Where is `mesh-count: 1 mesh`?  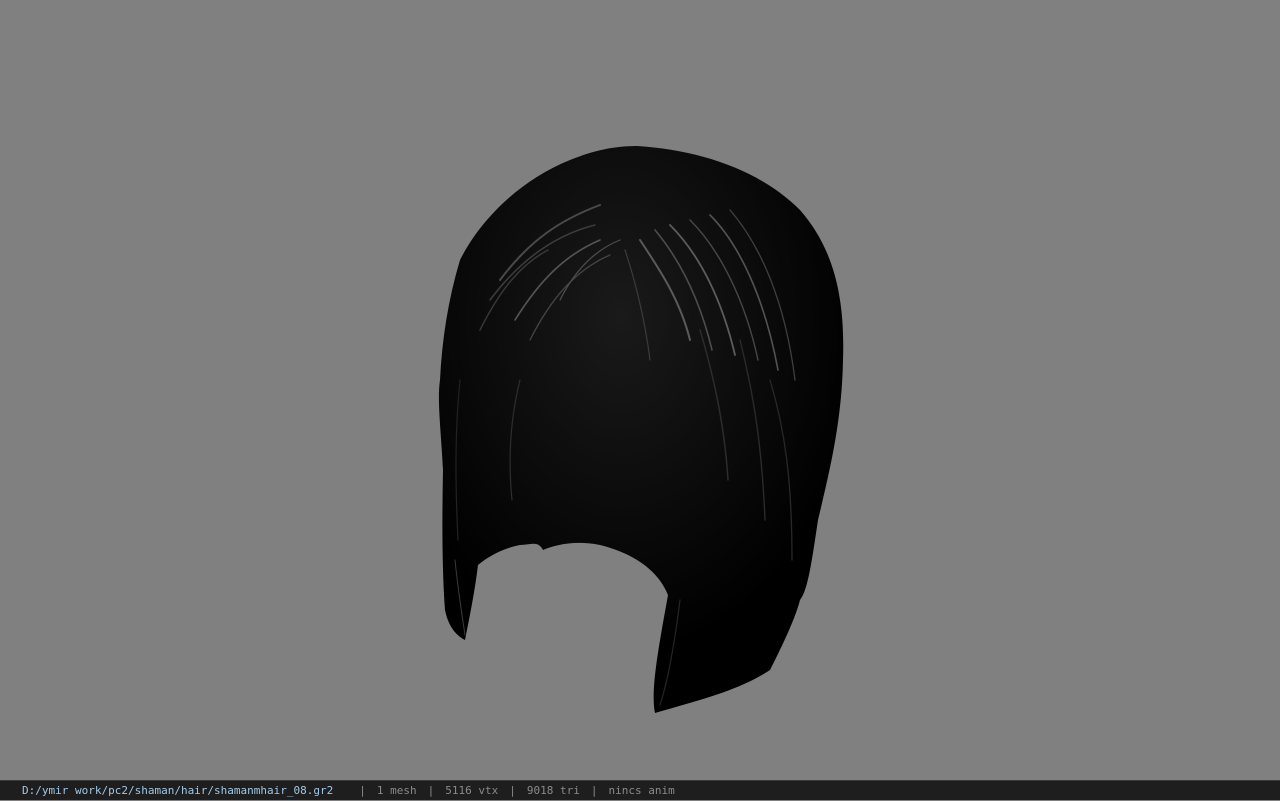
mesh-count: 1 mesh is located at coordinates (396, 790).